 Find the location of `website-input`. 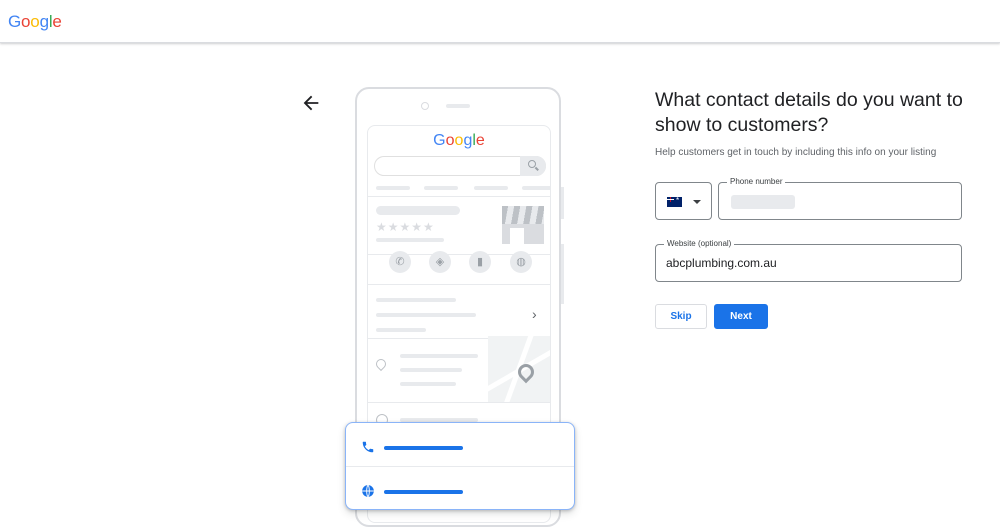

website-input is located at coordinates (808, 263).